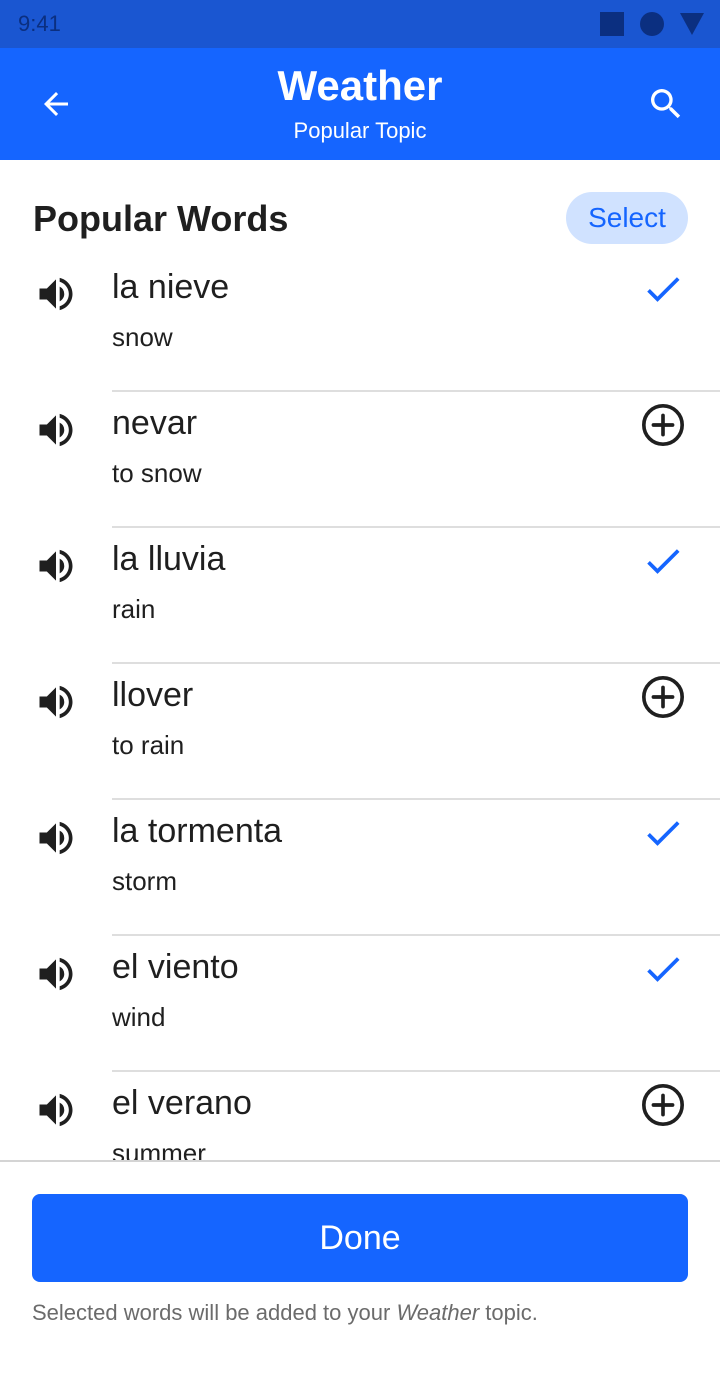 The height and width of the screenshot is (1400, 720). What do you see at coordinates (153, 695) in the screenshot?
I see `word-term: llover` at bounding box center [153, 695].